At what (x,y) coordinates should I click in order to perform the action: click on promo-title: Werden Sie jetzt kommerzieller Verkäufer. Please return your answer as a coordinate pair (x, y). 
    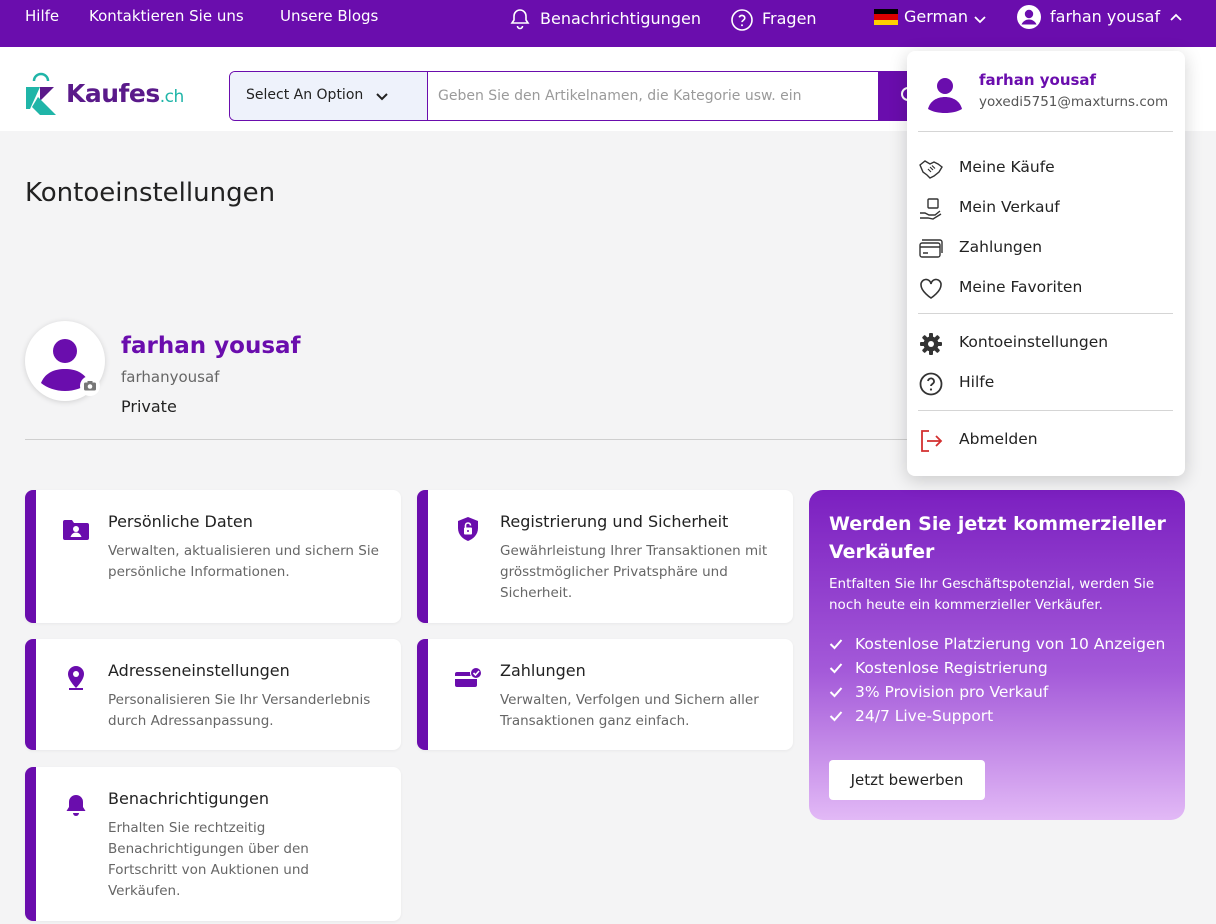
    Looking at the image, I should click on (997, 538).